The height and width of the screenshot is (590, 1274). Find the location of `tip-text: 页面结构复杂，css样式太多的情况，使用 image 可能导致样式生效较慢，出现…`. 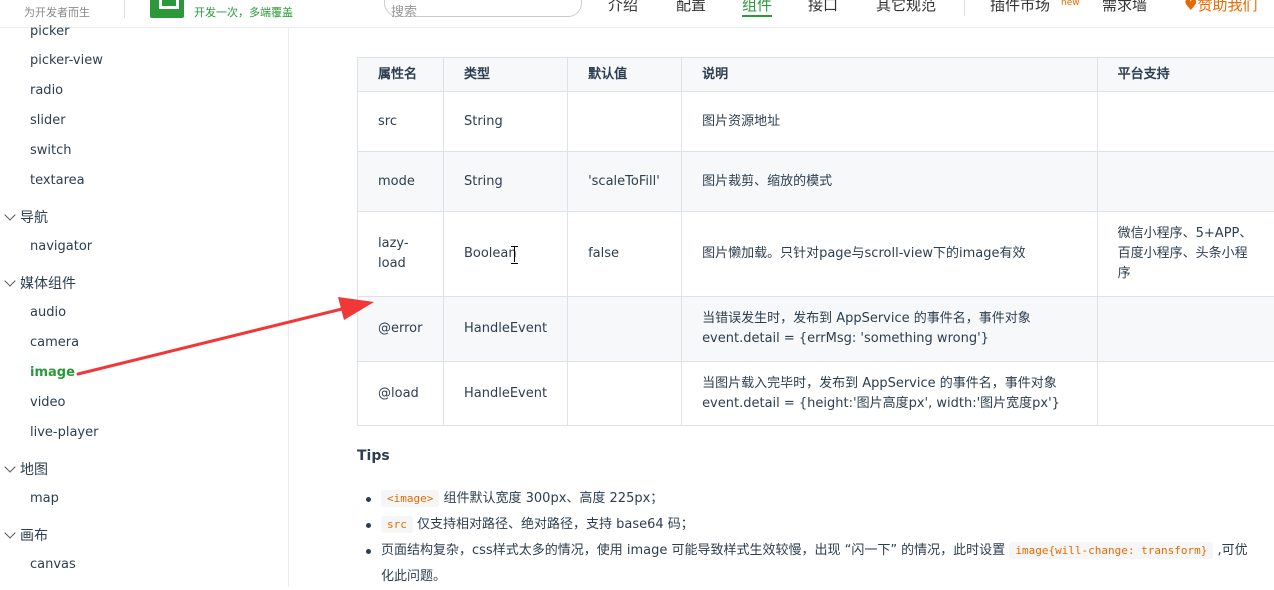

tip-text: 页面结构复杂，css样式太多的情况，使用 image 可能导致样式生效较慢，出现… is located at coordinates (695, 550).